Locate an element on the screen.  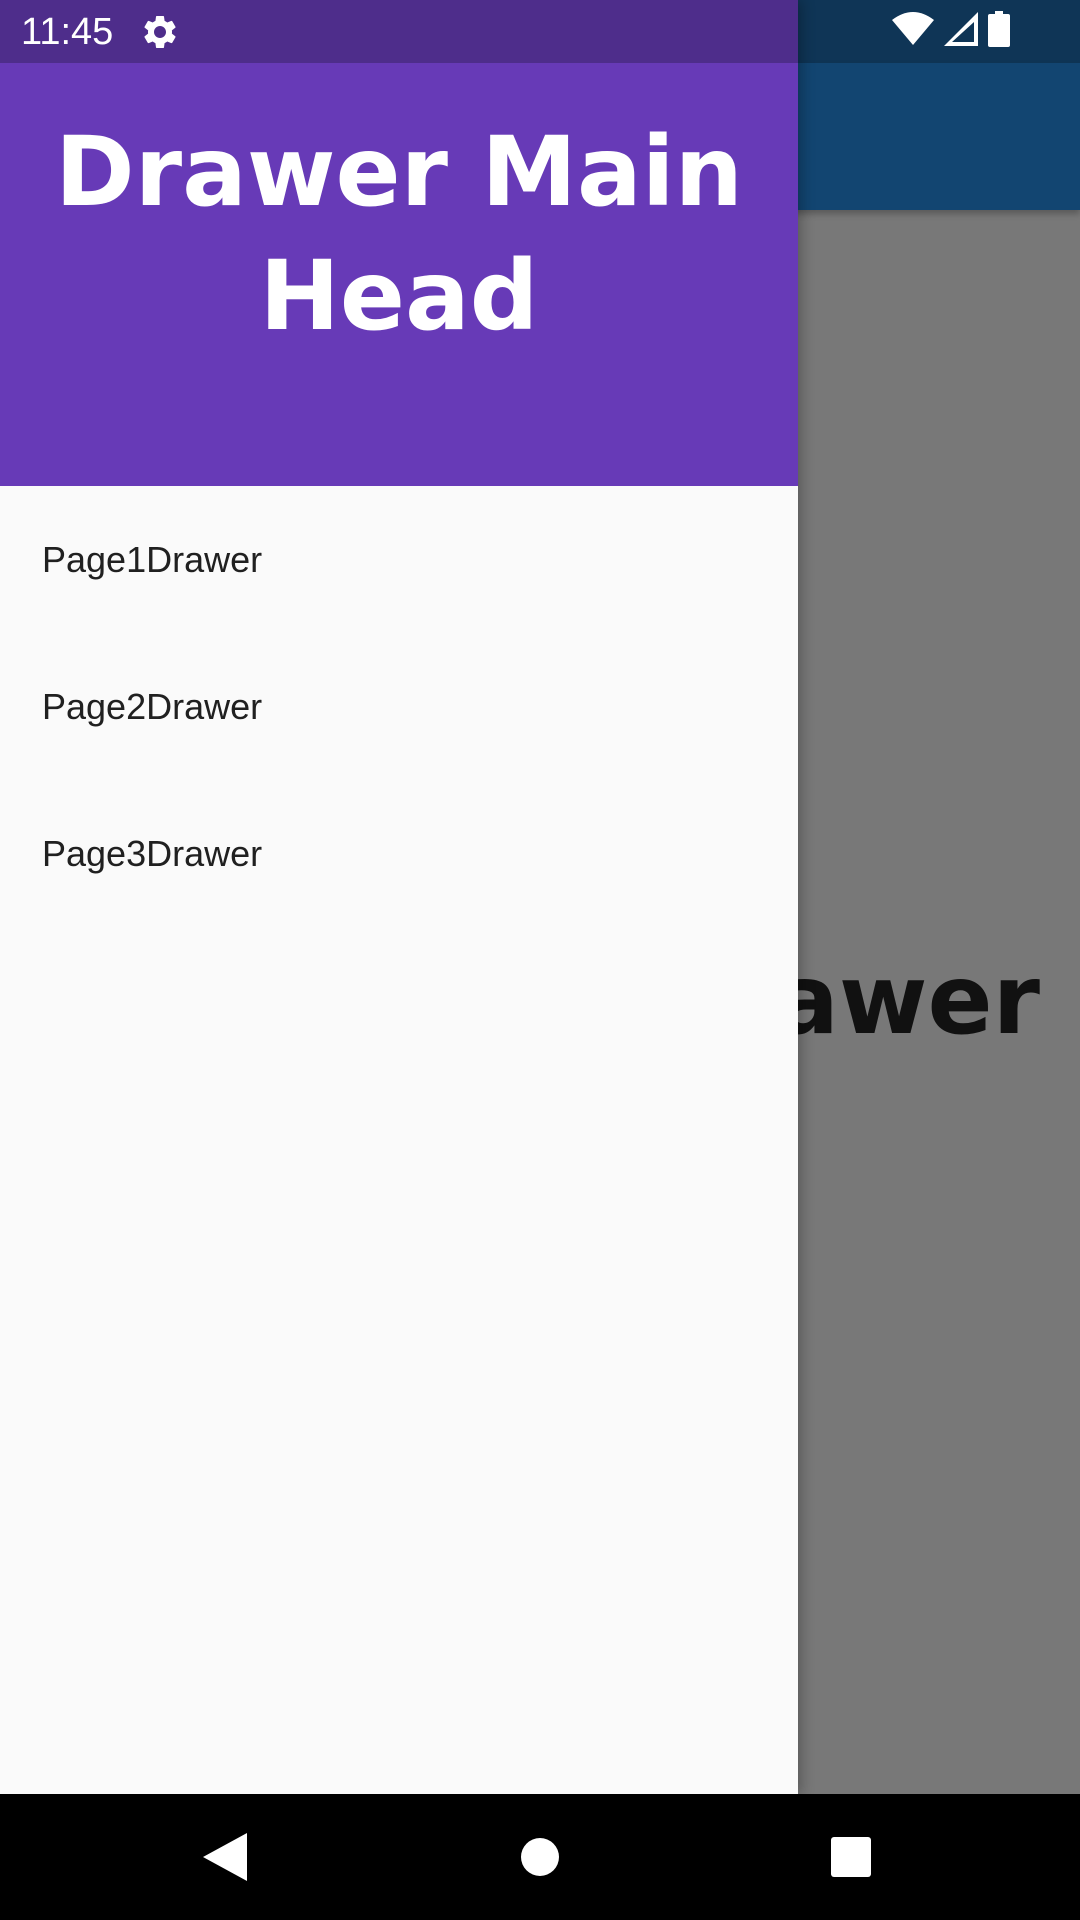
signal-icon is located at coordinates (961, 31).